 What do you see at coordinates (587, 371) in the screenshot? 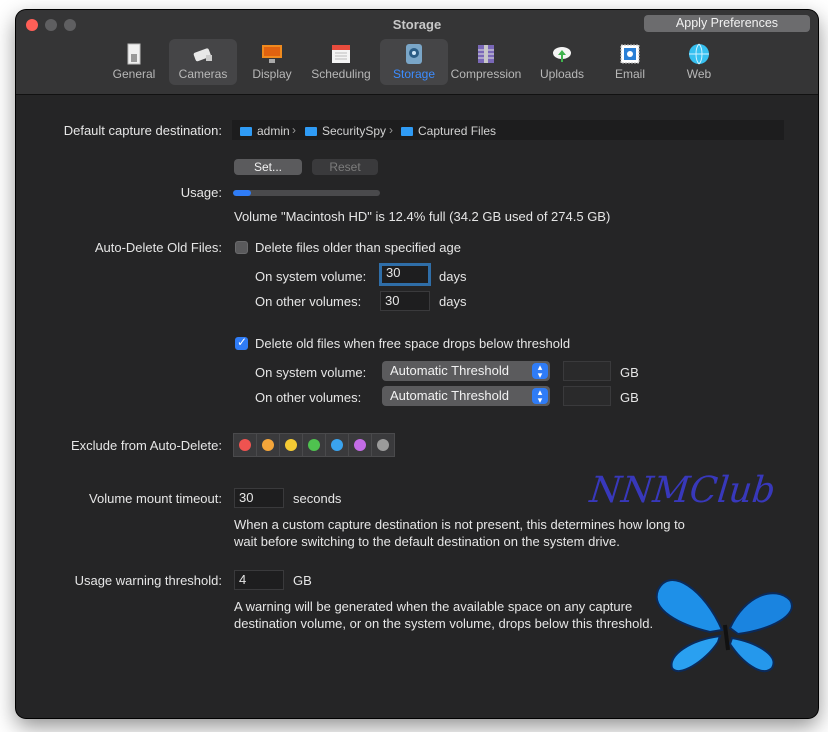
I see `threshold-system-gb-input` at bounding box center [587, 371].